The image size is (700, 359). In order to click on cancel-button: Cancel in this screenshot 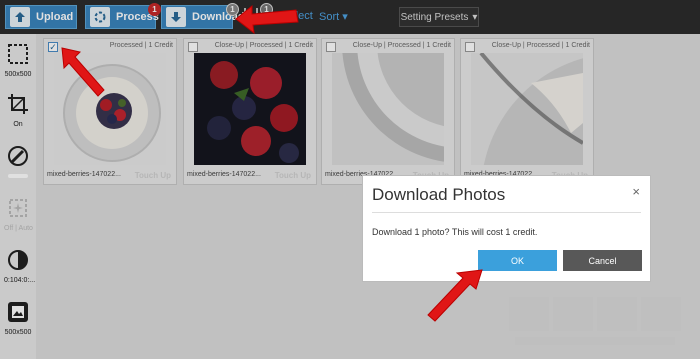, I will do `click(602, 260)`.